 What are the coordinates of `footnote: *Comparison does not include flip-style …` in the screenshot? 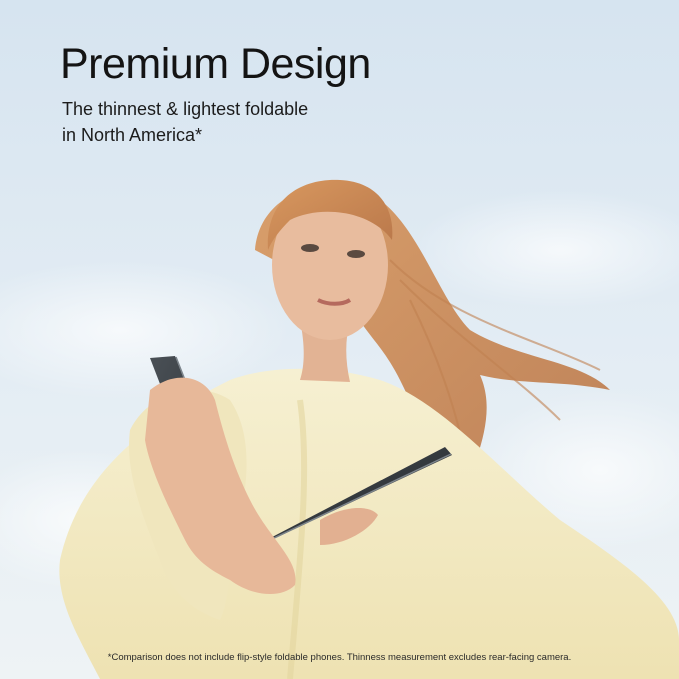 It's located at (339, 657).